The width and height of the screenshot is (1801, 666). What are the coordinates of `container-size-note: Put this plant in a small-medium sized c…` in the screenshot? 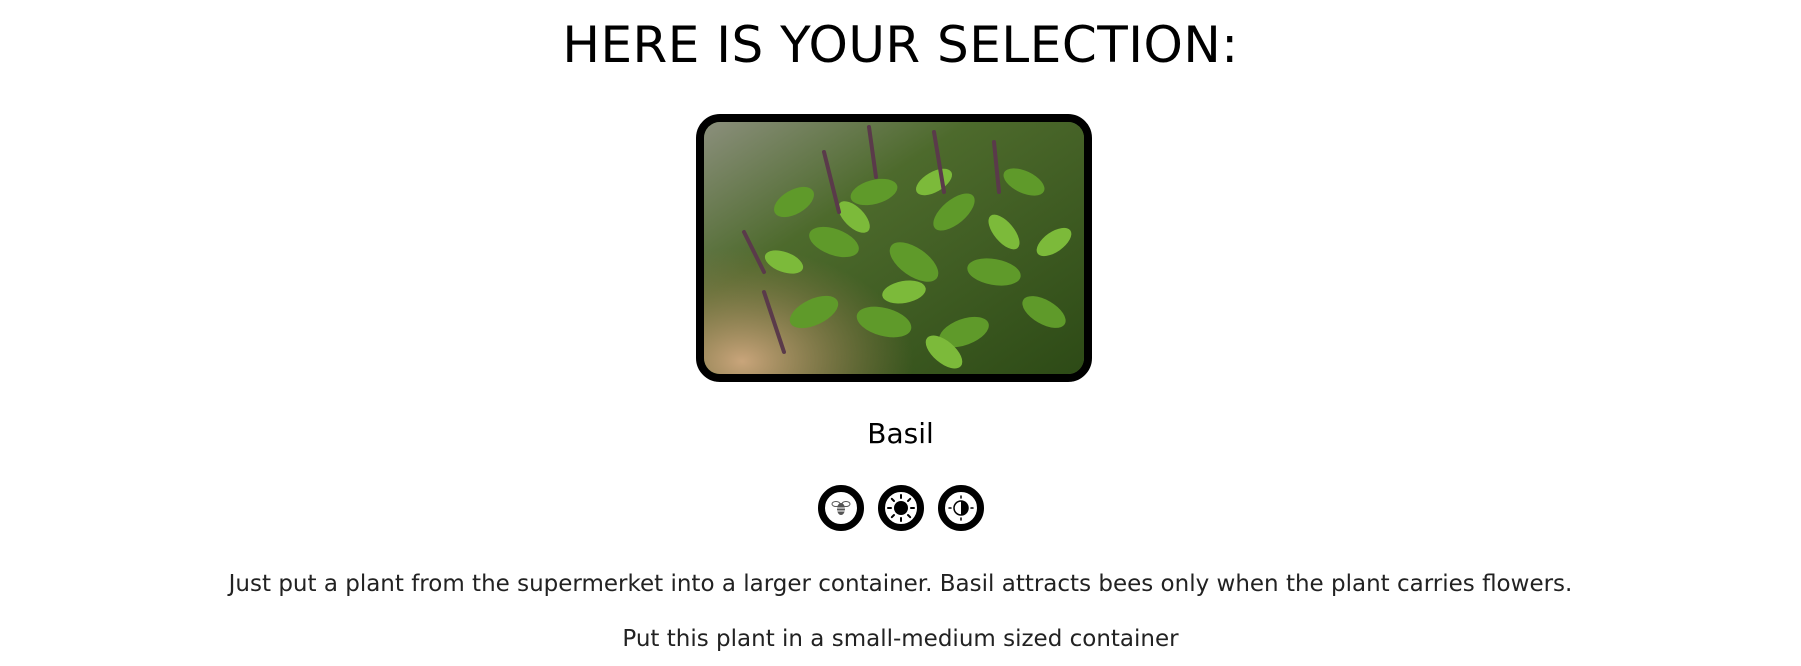 It's located at (900, 639).